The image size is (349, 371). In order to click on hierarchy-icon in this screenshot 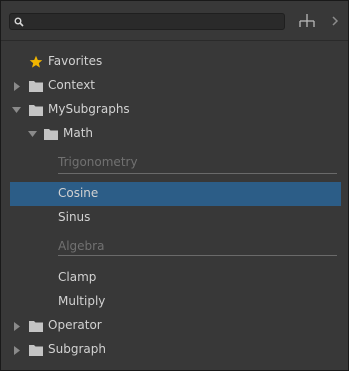, I will do `click(307, 20)`.